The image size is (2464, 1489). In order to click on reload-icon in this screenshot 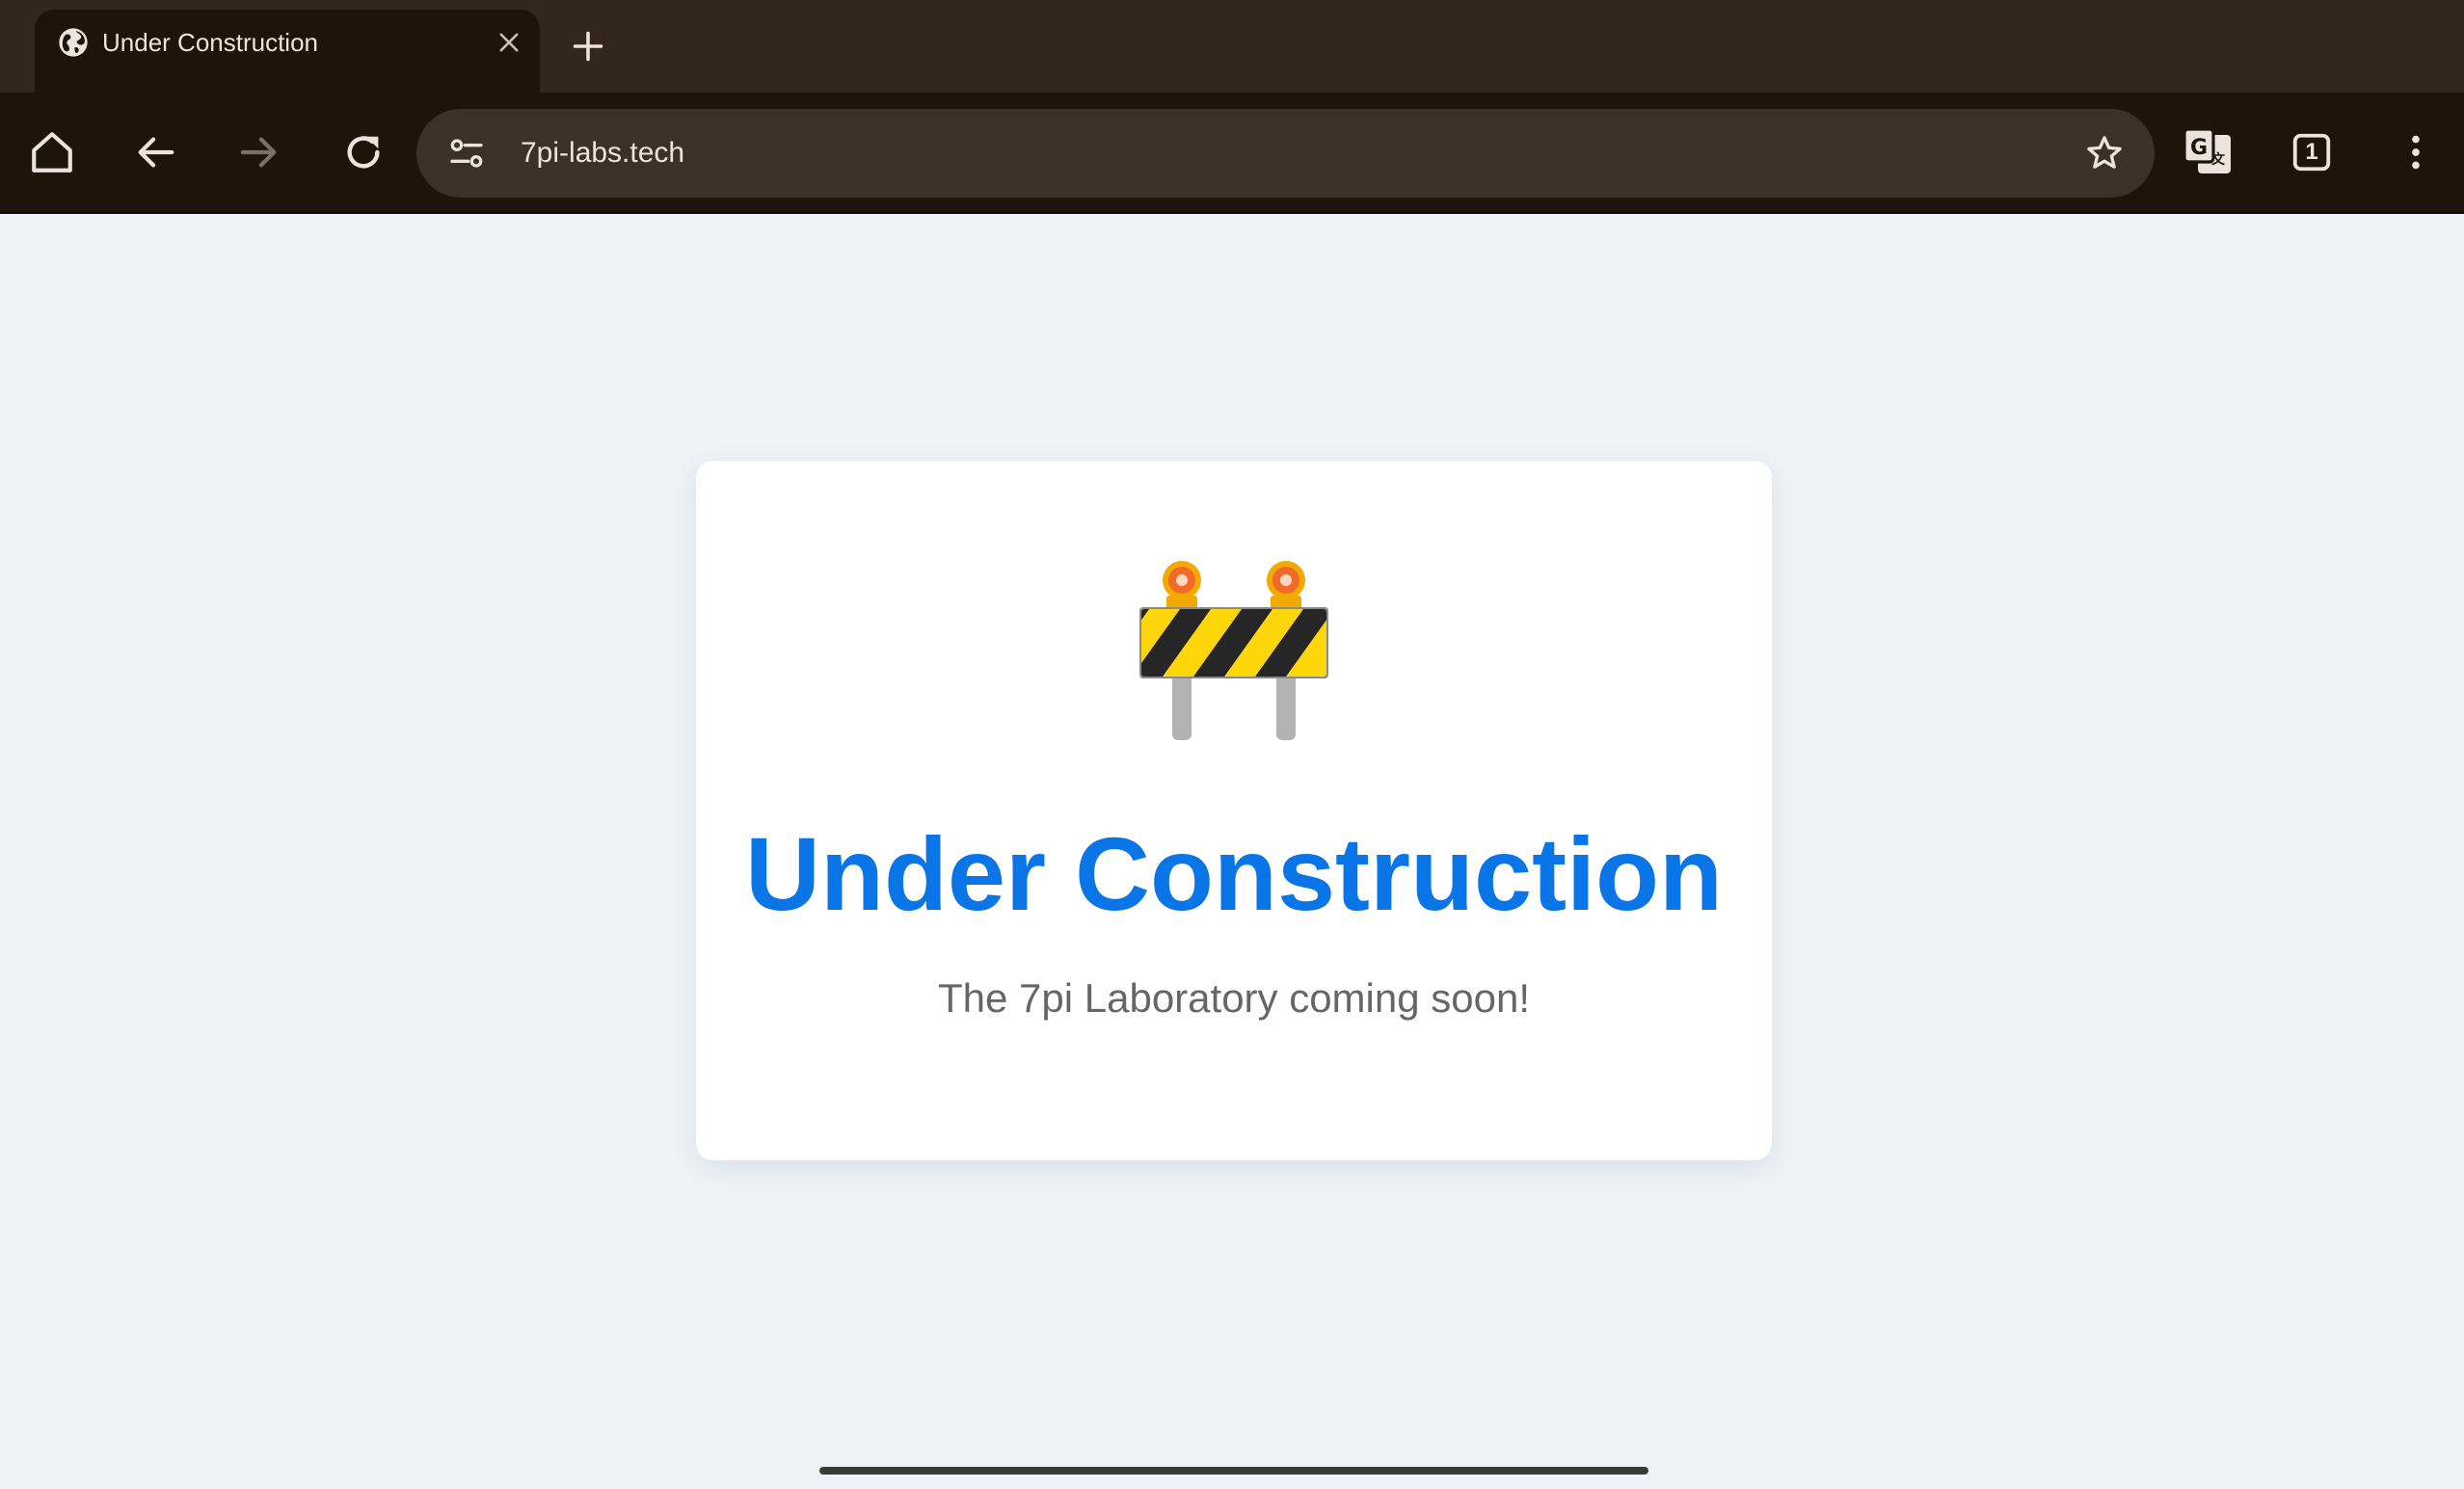, I will do `click(364, 152)`.